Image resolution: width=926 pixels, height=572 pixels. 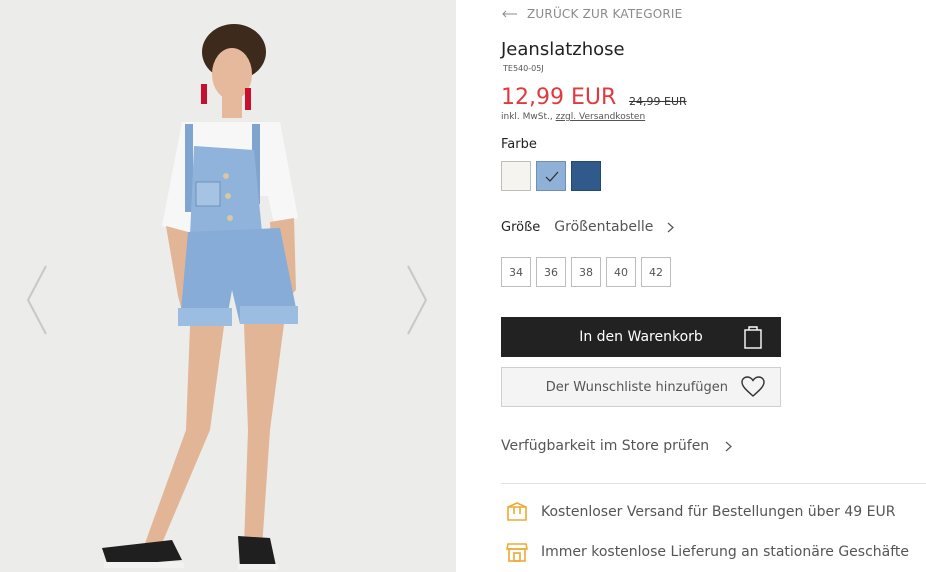 What do you see at coordinates (527, 117) in the screenshot?
I see `tax-prefix: inkl. MwSt.,` at bounding box center [527, 117].